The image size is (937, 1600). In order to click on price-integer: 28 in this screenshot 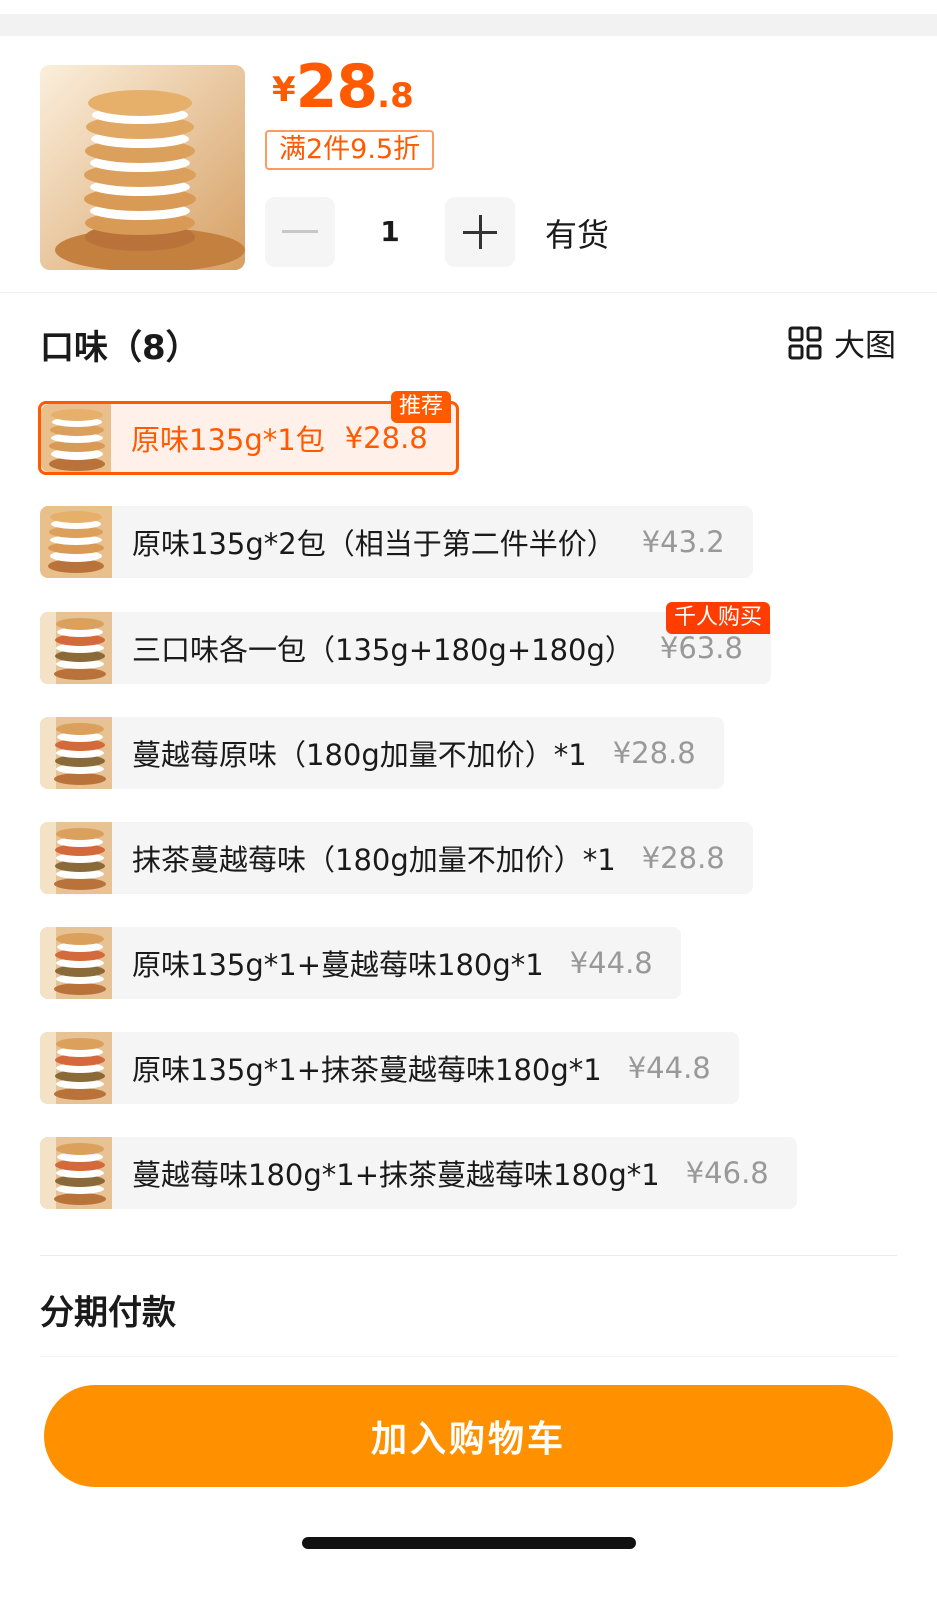, I will do `click(336, 87)`.